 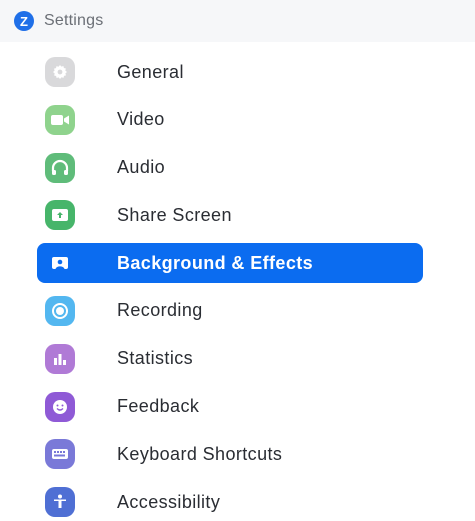 What do you see at coordinates (230, 168) in the screenshot?
I see `sidebar-item-audio: Audio` at bounding box center [230, 168].